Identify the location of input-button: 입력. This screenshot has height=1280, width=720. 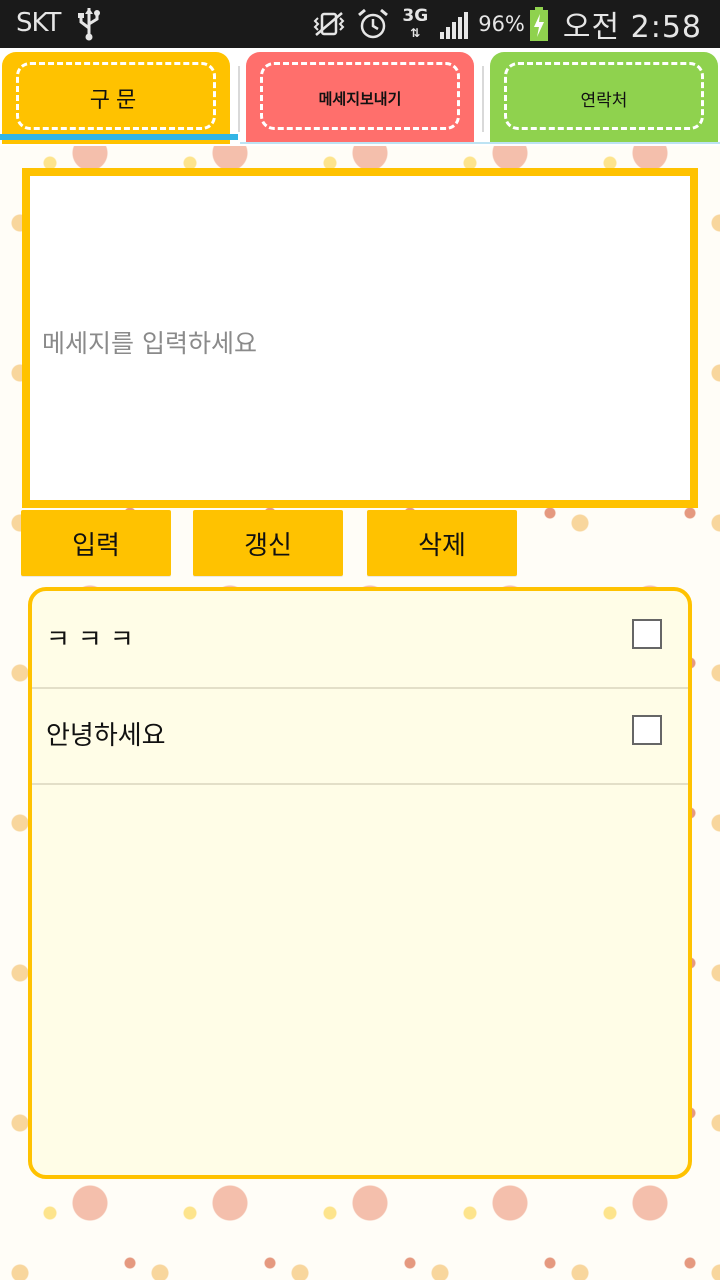
(96, 543).